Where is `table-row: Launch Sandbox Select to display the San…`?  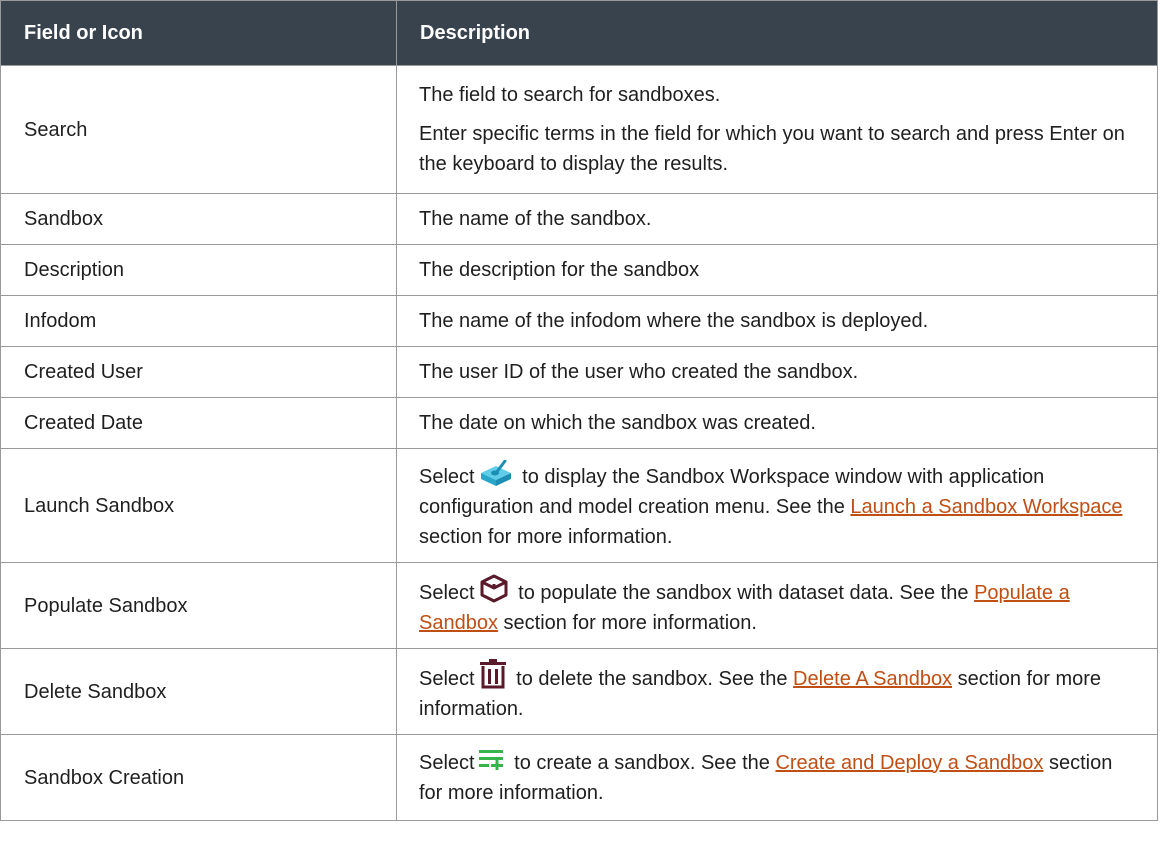 table-row: Launch Sandbox Select to display the San… is located at coordinates (579, 505).